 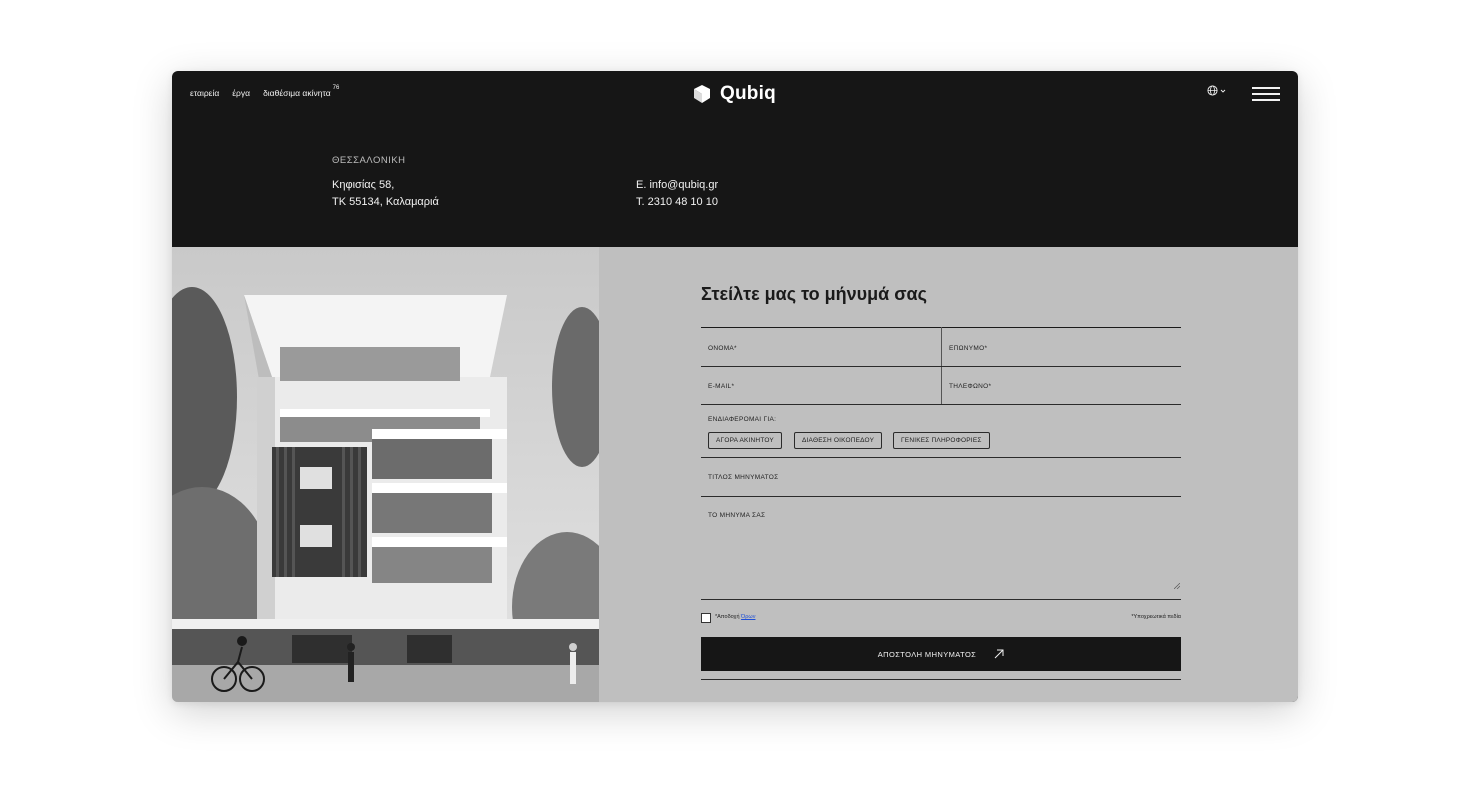 What do you see at coordinates (385, 194) in the screenshot?
I see `office-address: Κηφισίας 58, ΤΚ 55134, Καλαμαριά` at bounding box center [385, 194].